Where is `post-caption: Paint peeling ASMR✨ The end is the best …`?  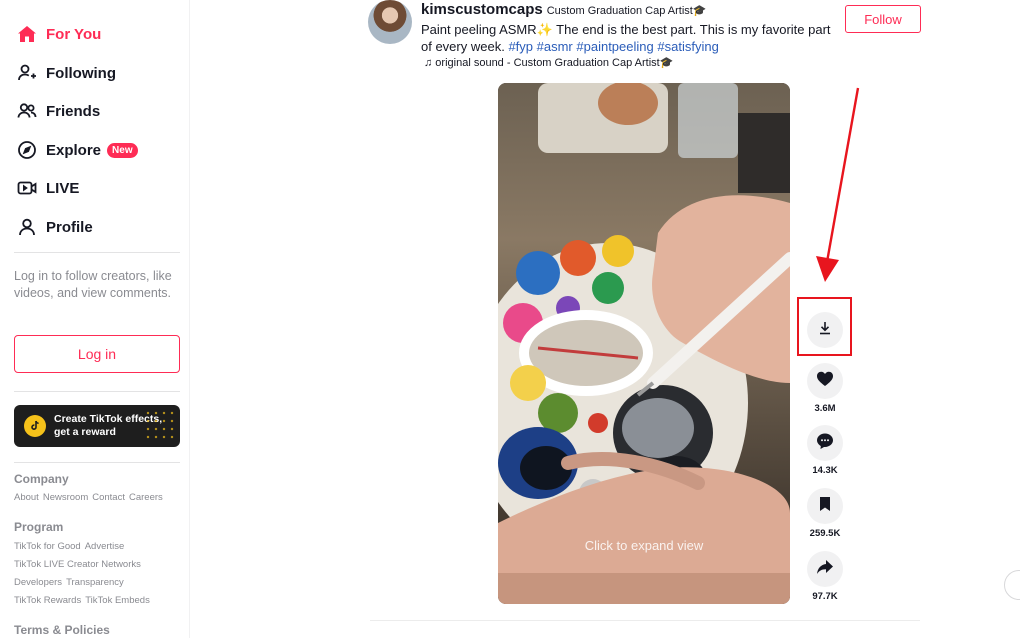
post-caption: Paint peeling ASMR✨ The end is the best … is located at coordinates (626, 38).